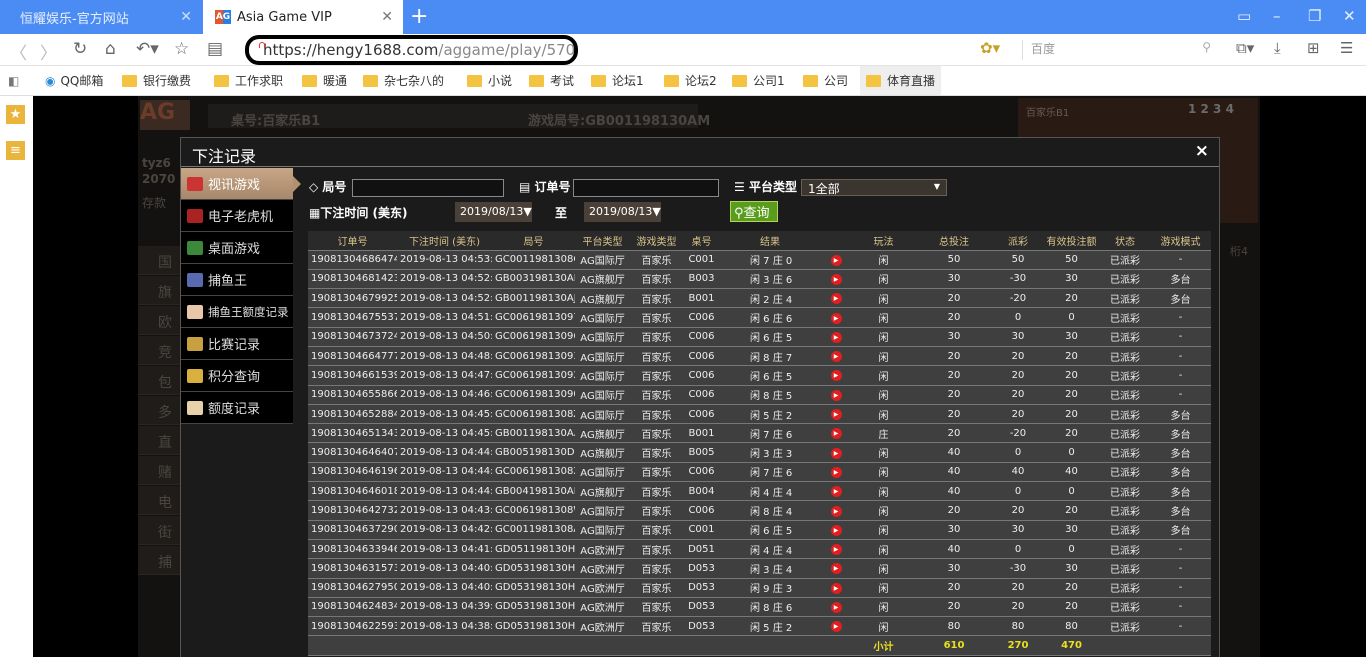 The width and height of the screenshot is (1366, 657). I want to click on menu-icon: ☰, so click(1346, 48).